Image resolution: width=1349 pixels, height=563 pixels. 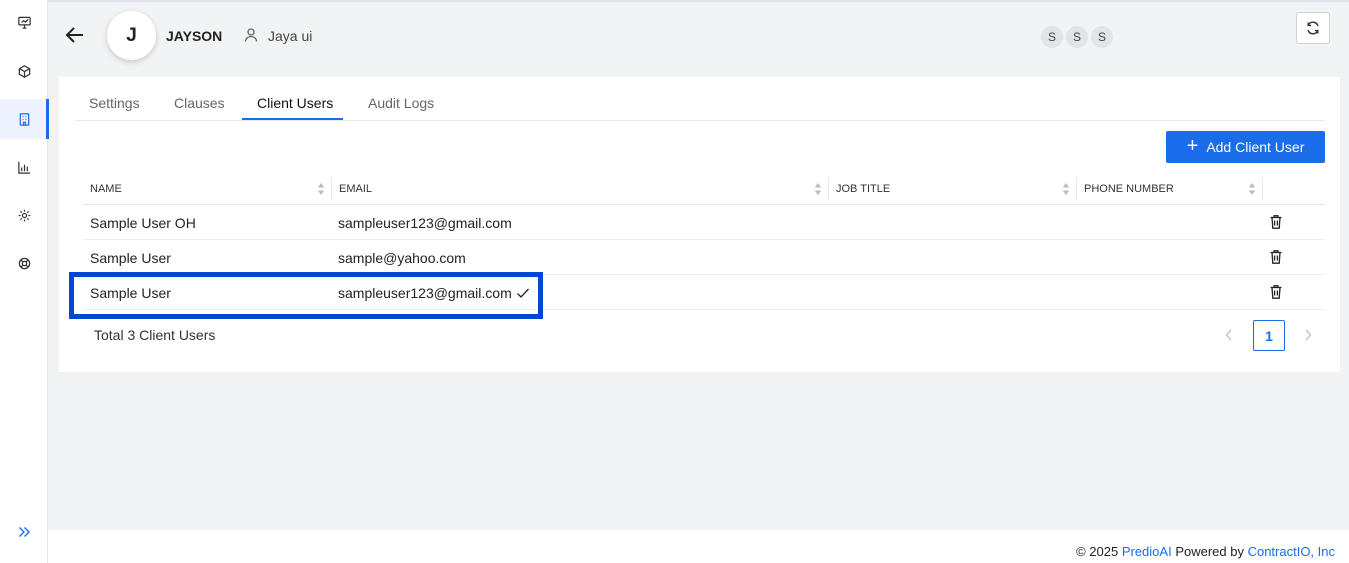 What do you see at coordinates (1291, 551) in the screenshot?
I see `footer-company-link: ContractIO, Inc` at bounding box center [1291, 551].